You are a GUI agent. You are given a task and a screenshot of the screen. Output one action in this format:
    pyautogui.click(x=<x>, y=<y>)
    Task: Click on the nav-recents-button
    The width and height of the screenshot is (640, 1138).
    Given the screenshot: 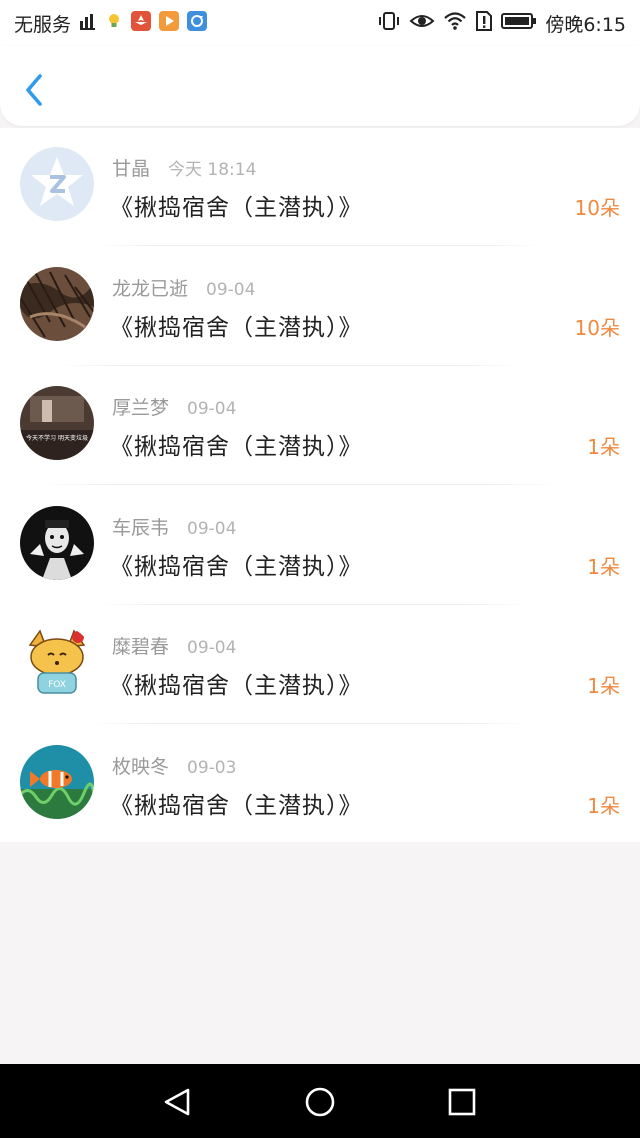 What is the action you would take?
    pyautogui.click(x=462, y=1102)
    